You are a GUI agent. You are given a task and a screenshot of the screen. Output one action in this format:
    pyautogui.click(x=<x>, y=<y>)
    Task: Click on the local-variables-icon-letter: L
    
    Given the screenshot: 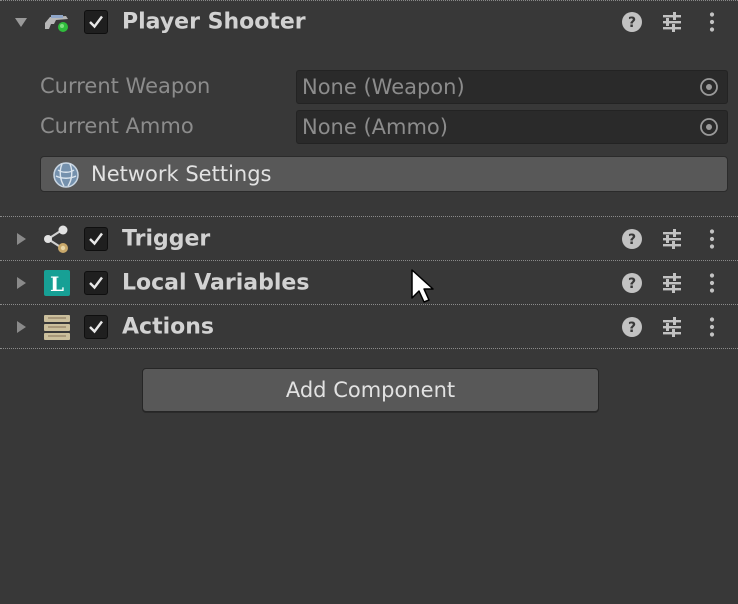 What is the action you would take?
    pyautogui.click(x=57, y=284)
    